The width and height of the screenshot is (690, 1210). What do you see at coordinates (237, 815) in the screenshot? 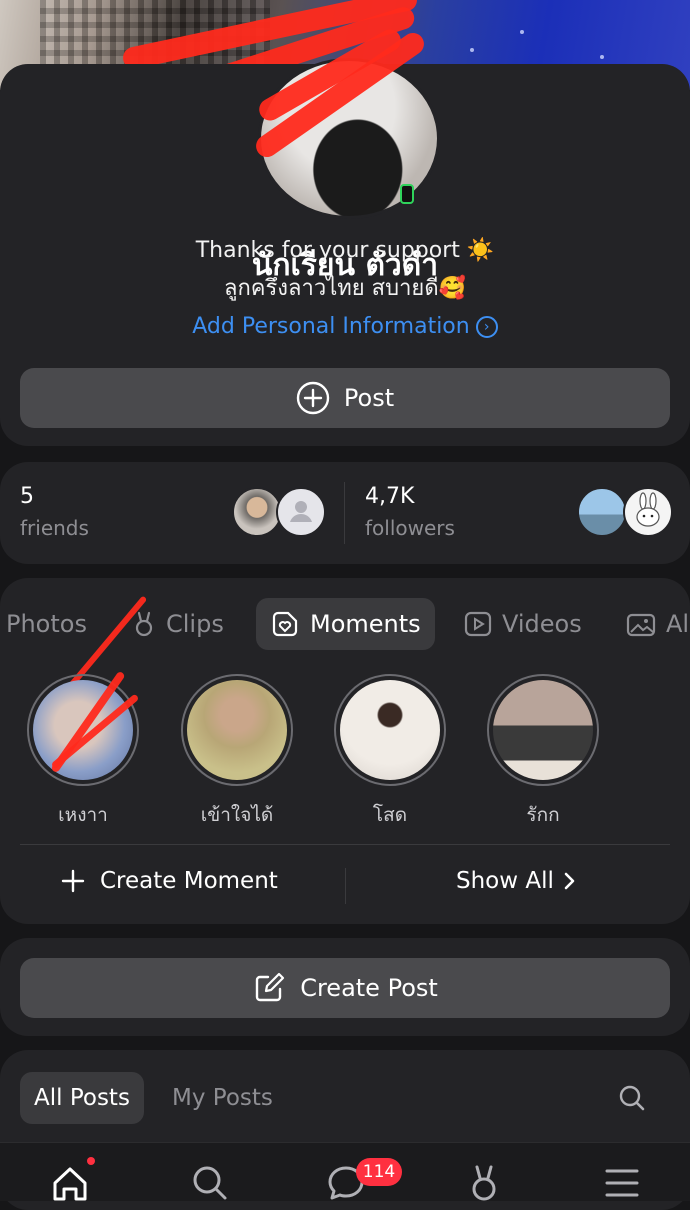
I see `moment-label: เข้าใจได้` at bounding box center [237, 815].